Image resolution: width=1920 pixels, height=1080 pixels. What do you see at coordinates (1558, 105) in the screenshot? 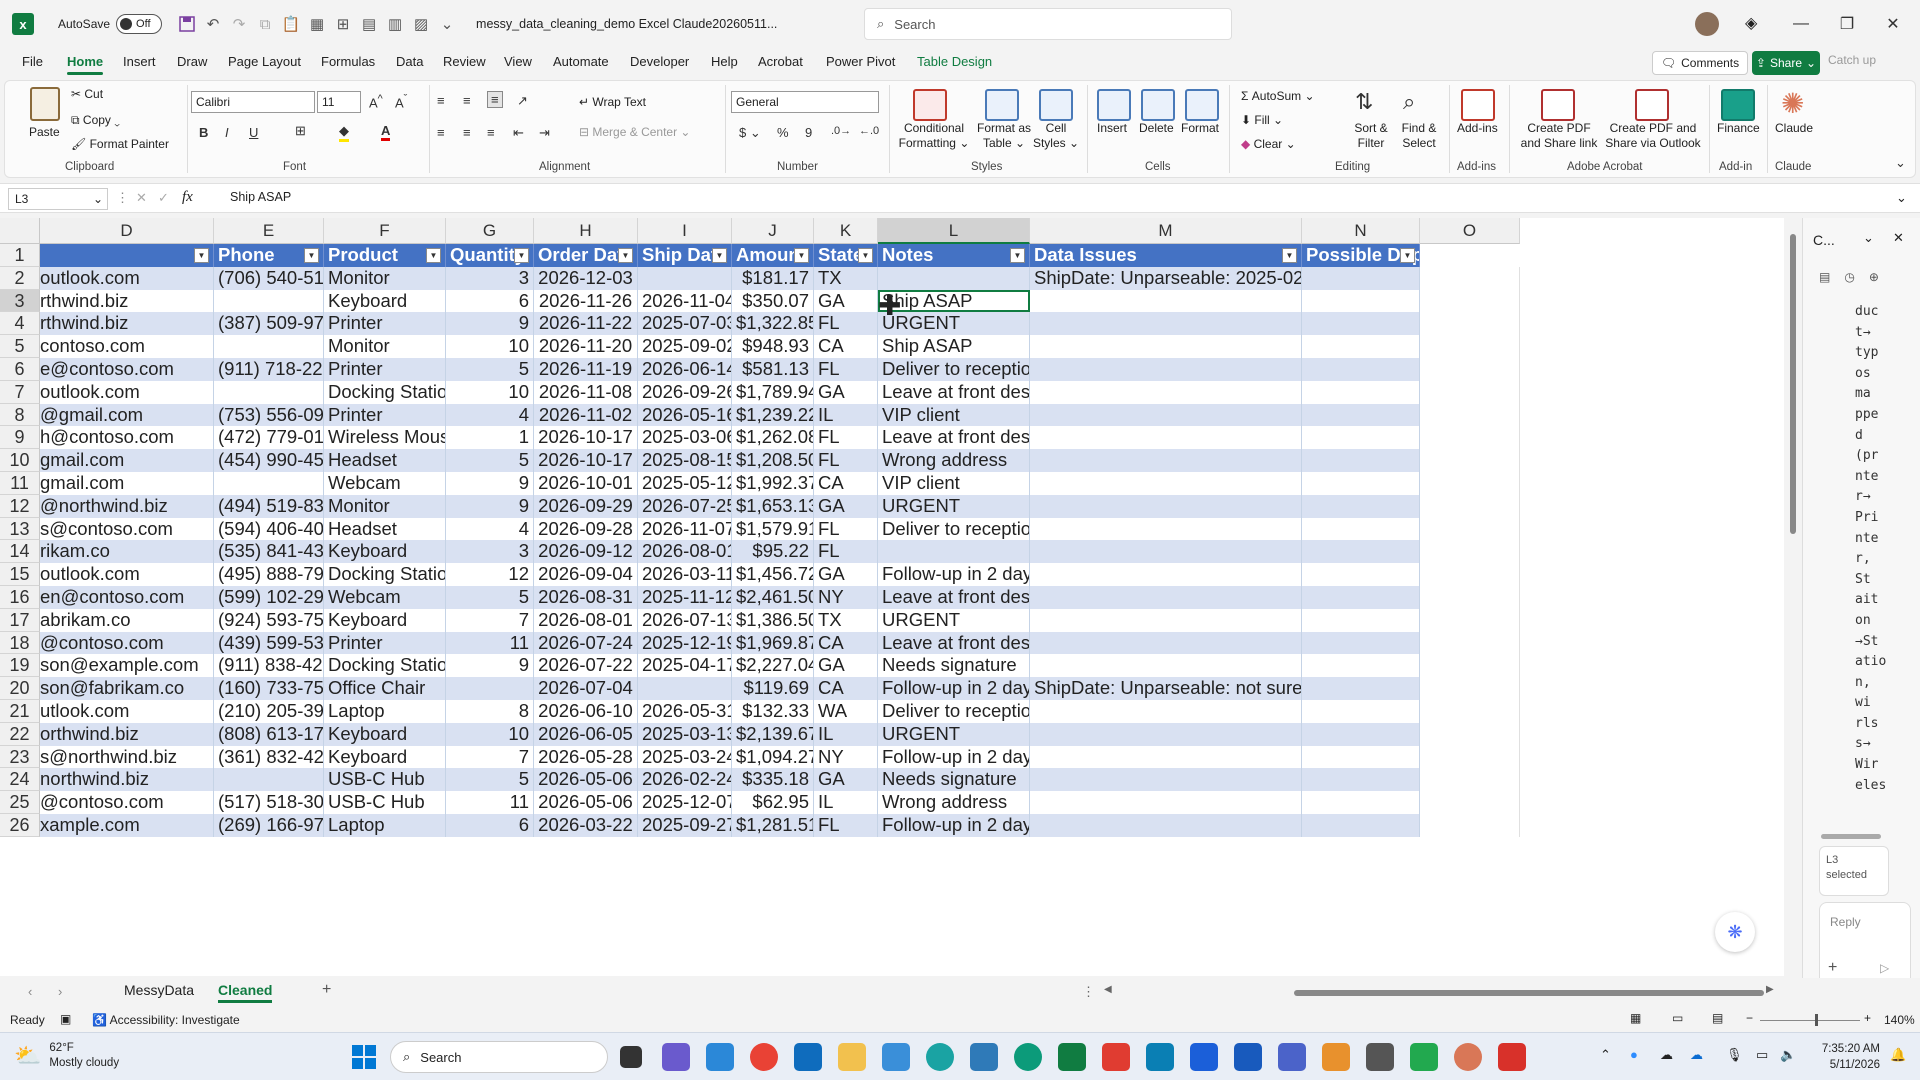
I see `create-pdf-icon` at bounding box center [1558, 105].